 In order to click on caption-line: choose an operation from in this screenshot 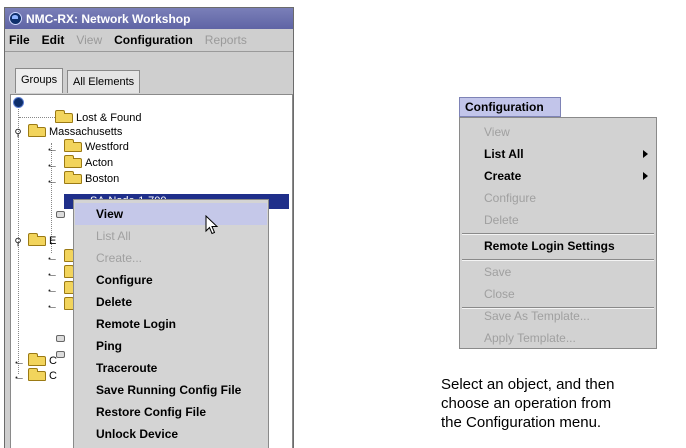, I will do `click(526, 403)`.